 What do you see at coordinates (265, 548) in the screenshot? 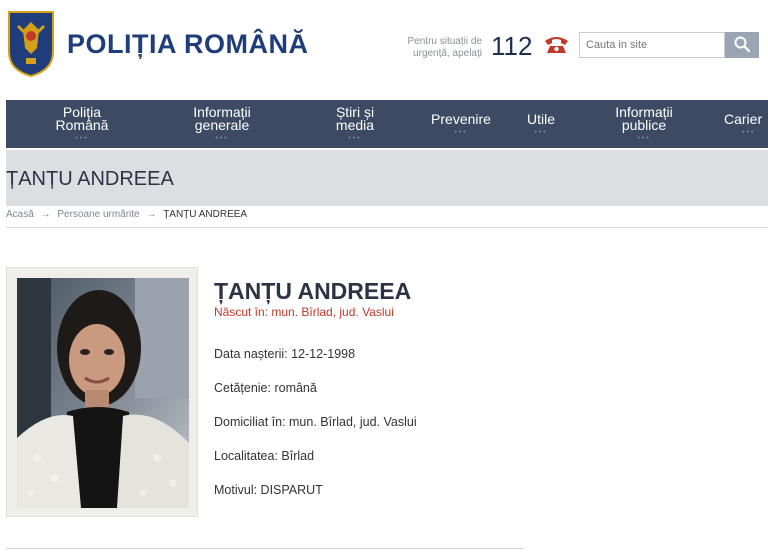
I see `content-divider` at bounding box center [265, 548].